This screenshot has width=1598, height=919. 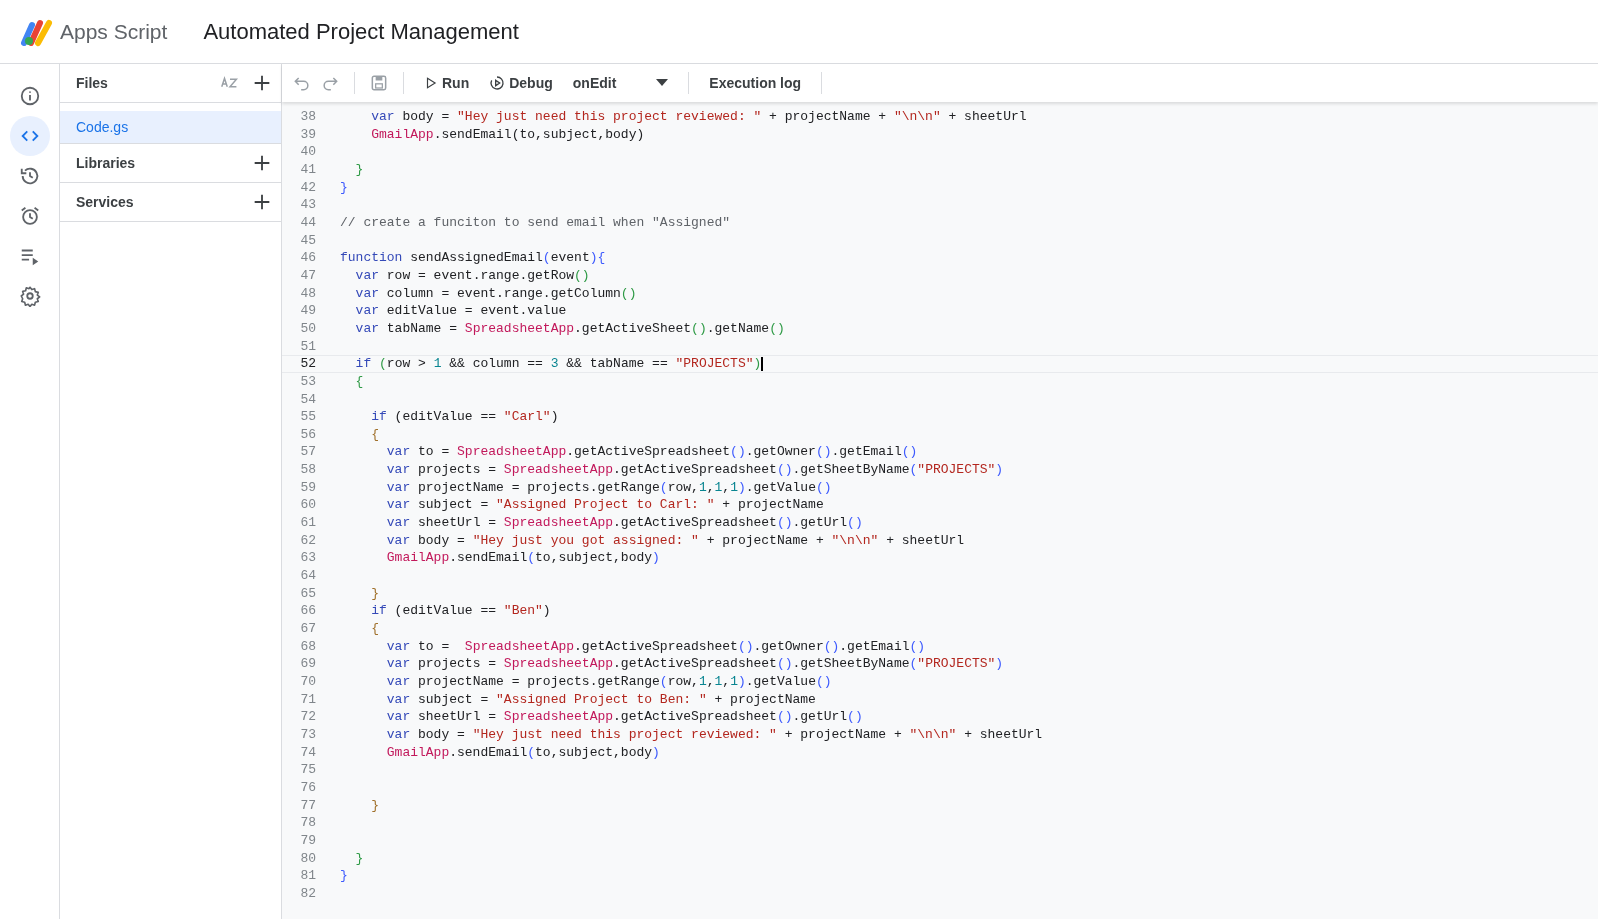 I want to click on code-line: if (row > 1 && column == 3 && tabName == "PROJECTS"), so click(x=559, y=364).